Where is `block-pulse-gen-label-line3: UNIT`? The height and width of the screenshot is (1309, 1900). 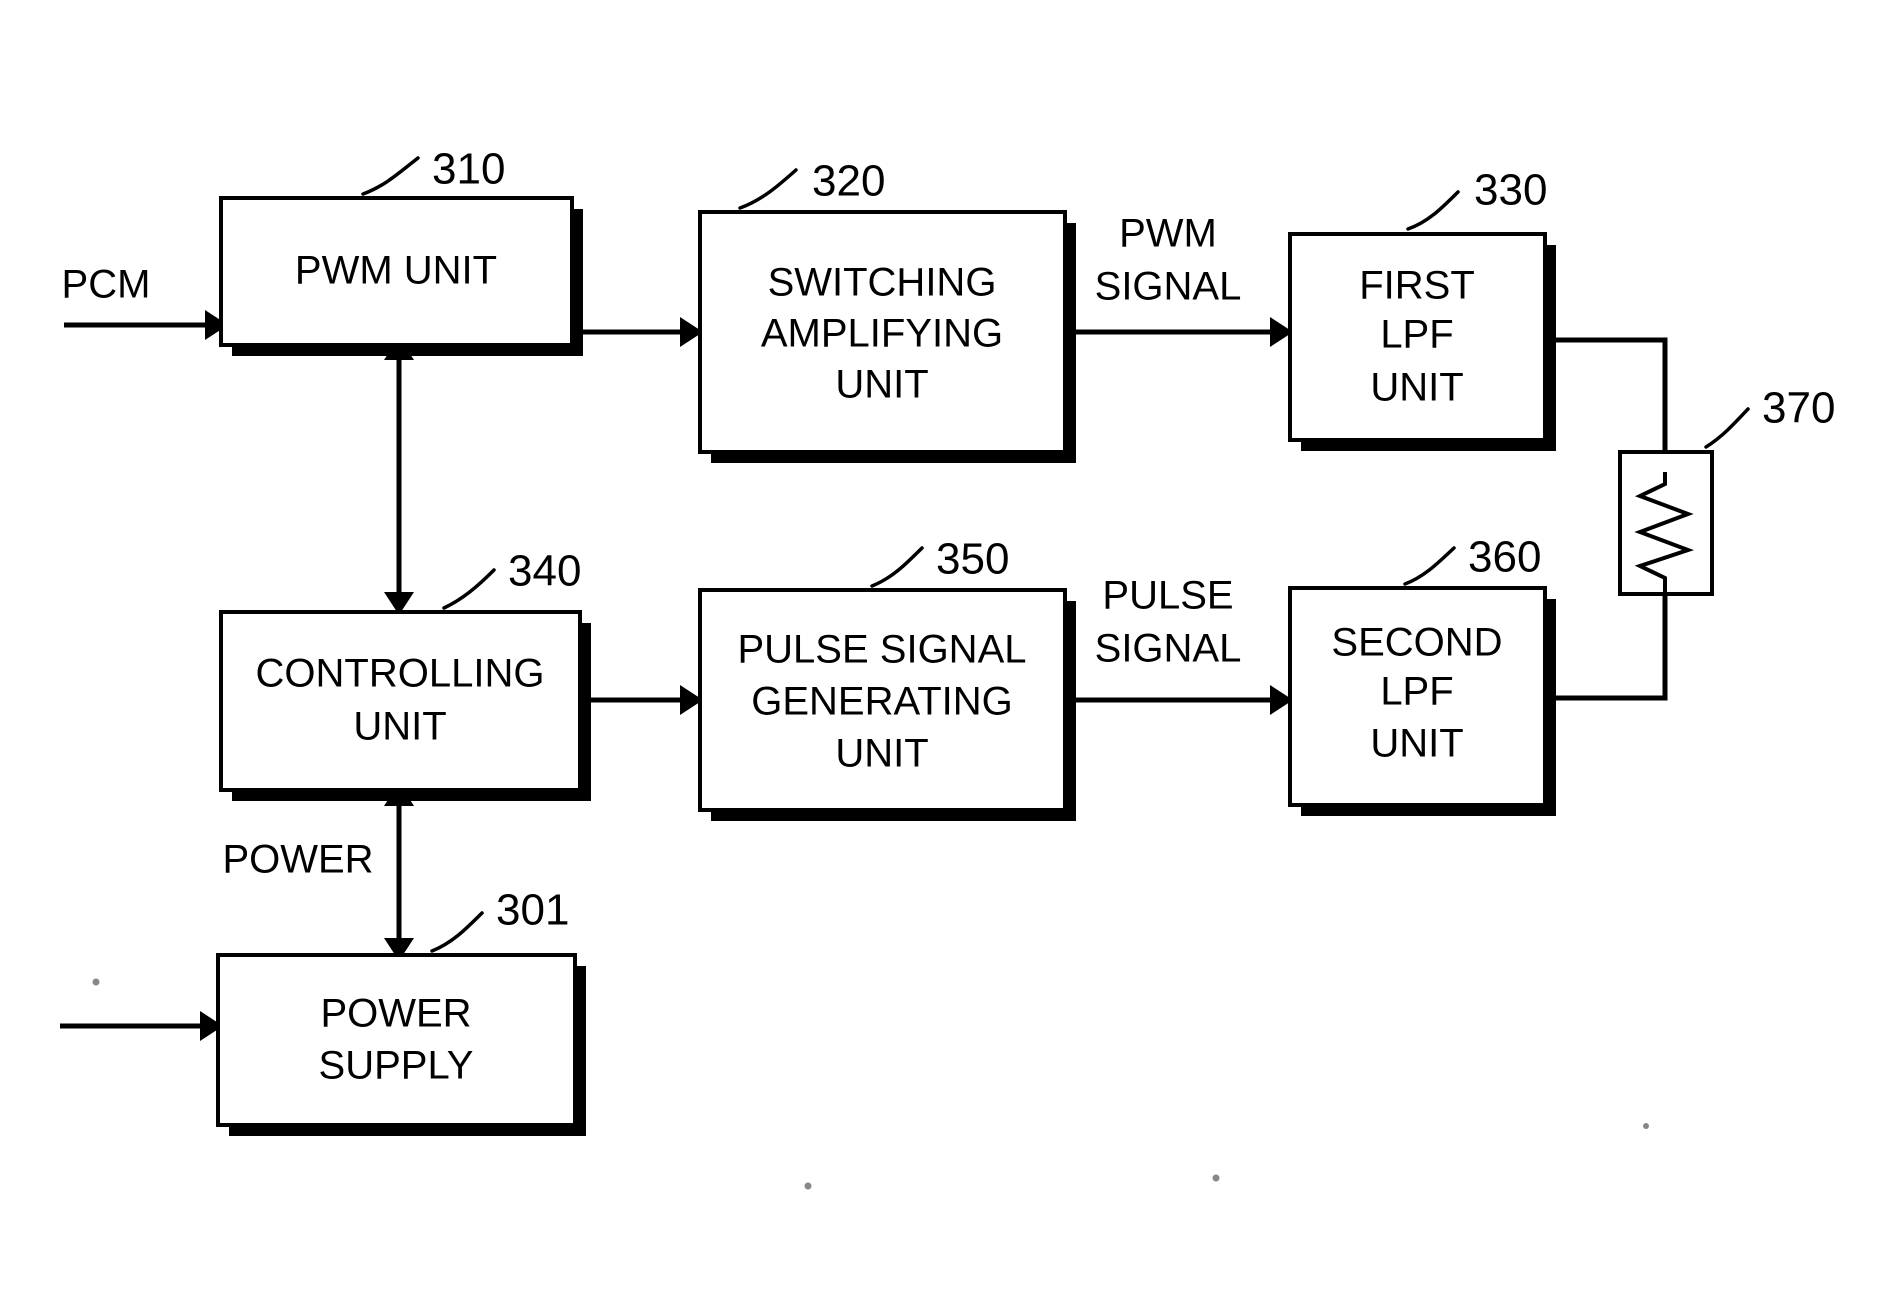
block-pulse-gen-label-line3: UNIT is located at coordinates (881, 754).